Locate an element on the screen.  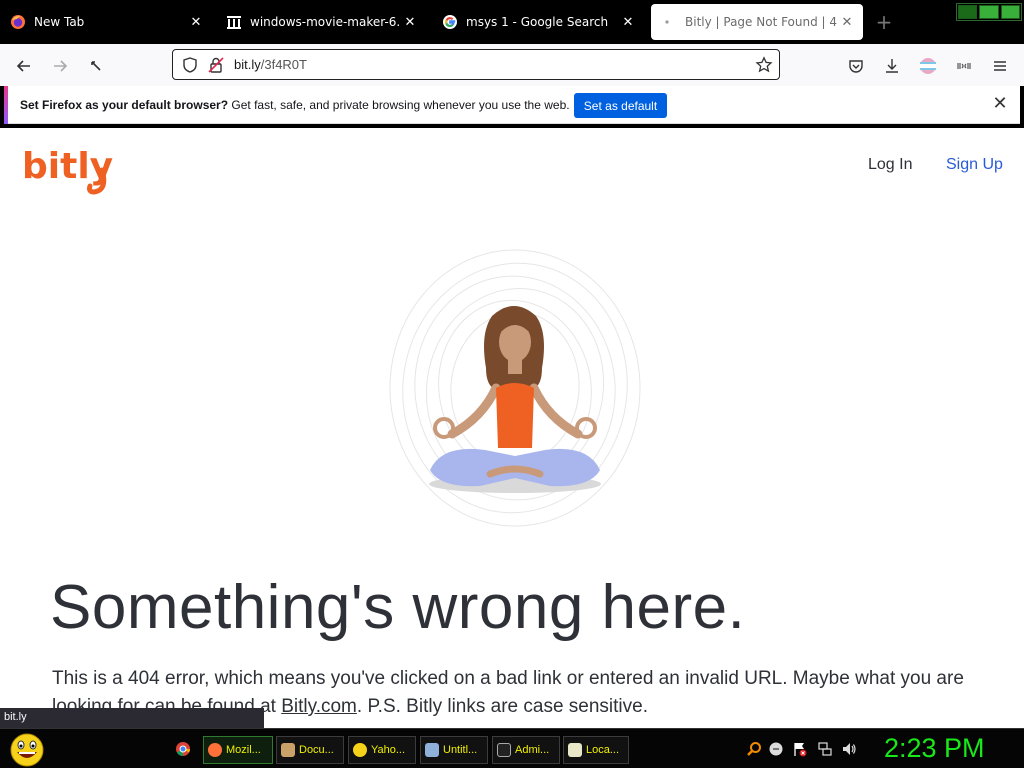
taskbar-clock: 2:23 PM is located at coordinates (934, 748).